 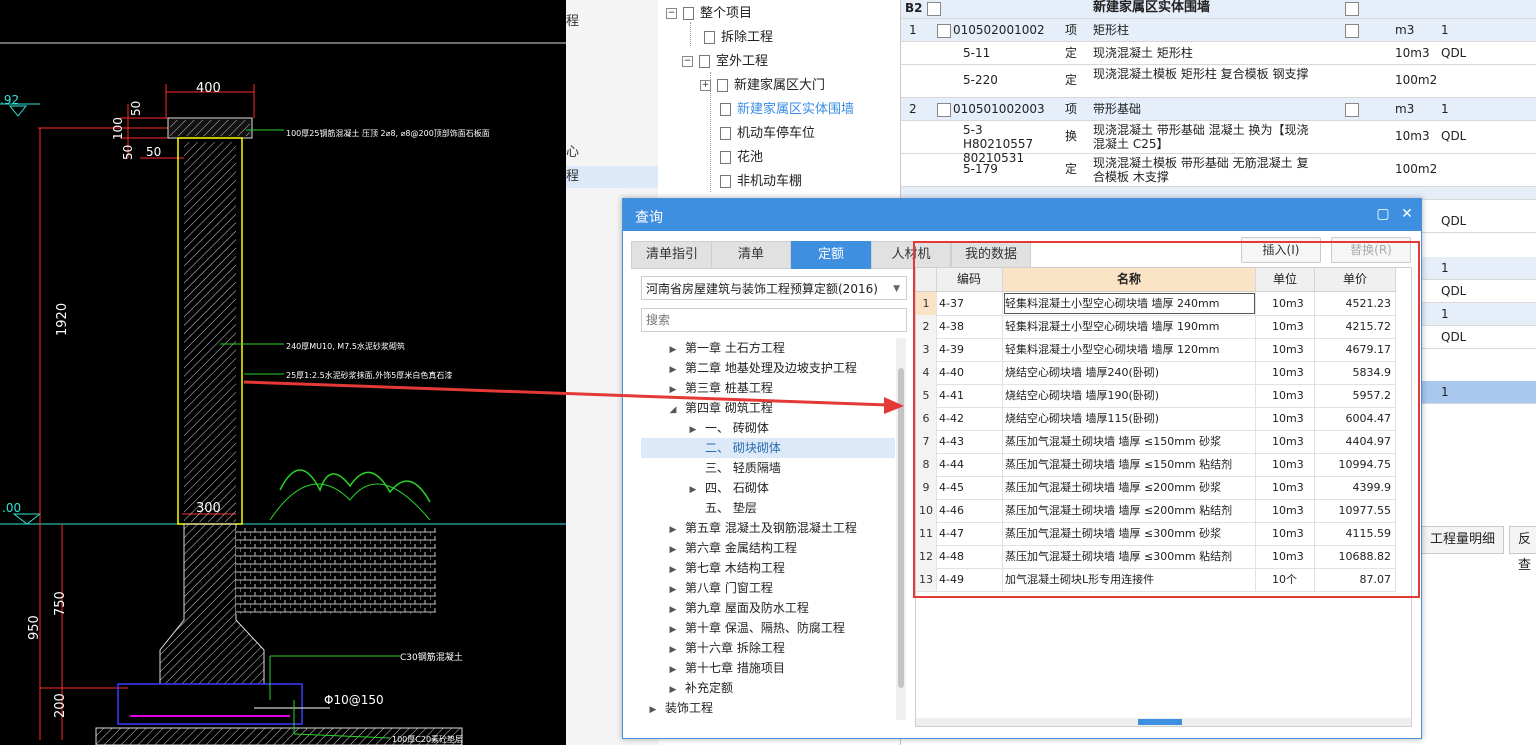 What do you see at coordinates (831, 255) in the screenshot?
I see `tab-quota: 定额` at bounding box center [831, 255].